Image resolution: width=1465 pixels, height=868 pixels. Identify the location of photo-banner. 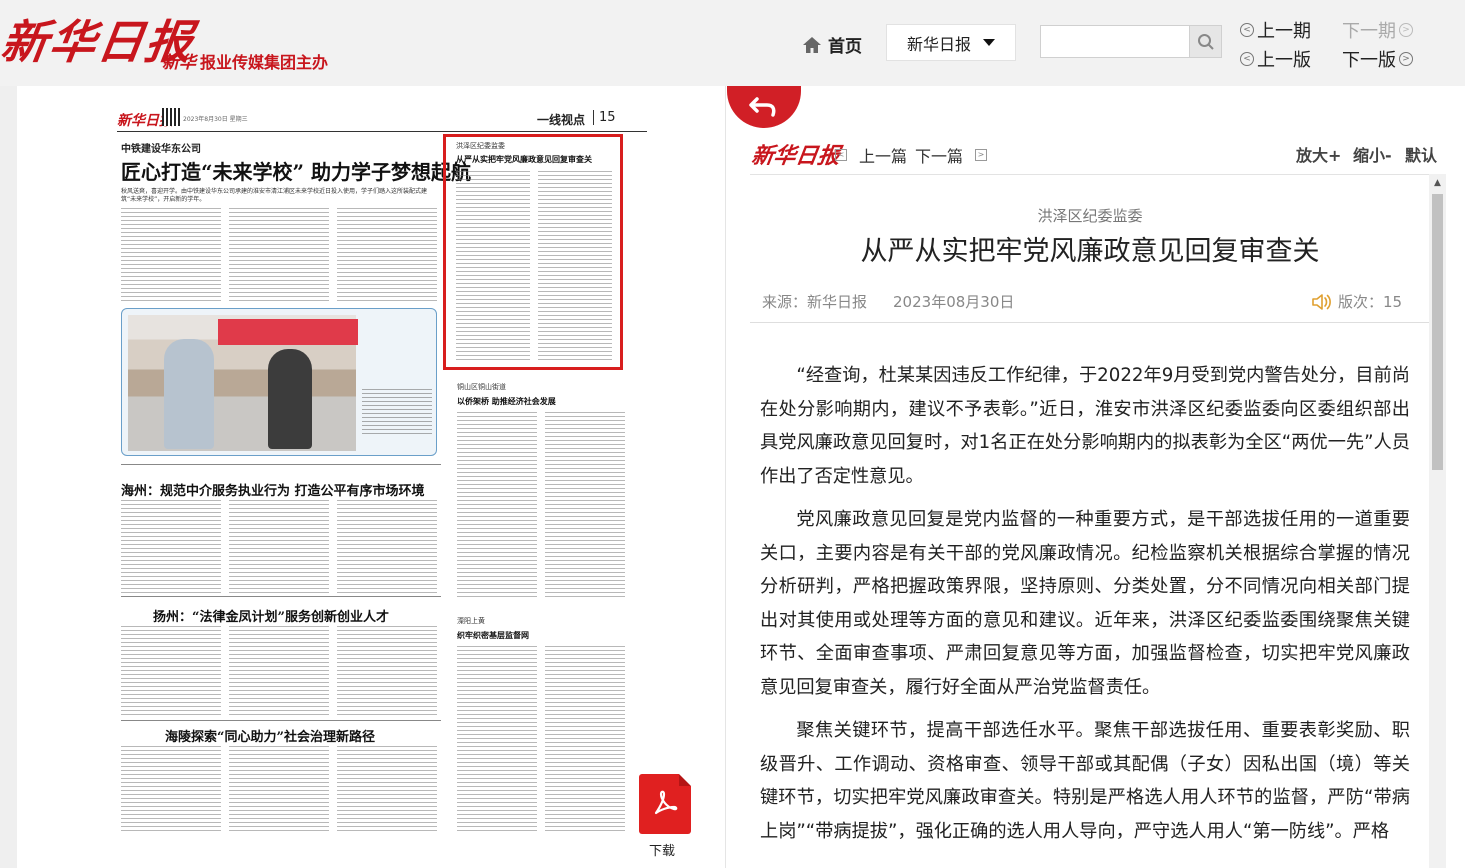
(288, 332).